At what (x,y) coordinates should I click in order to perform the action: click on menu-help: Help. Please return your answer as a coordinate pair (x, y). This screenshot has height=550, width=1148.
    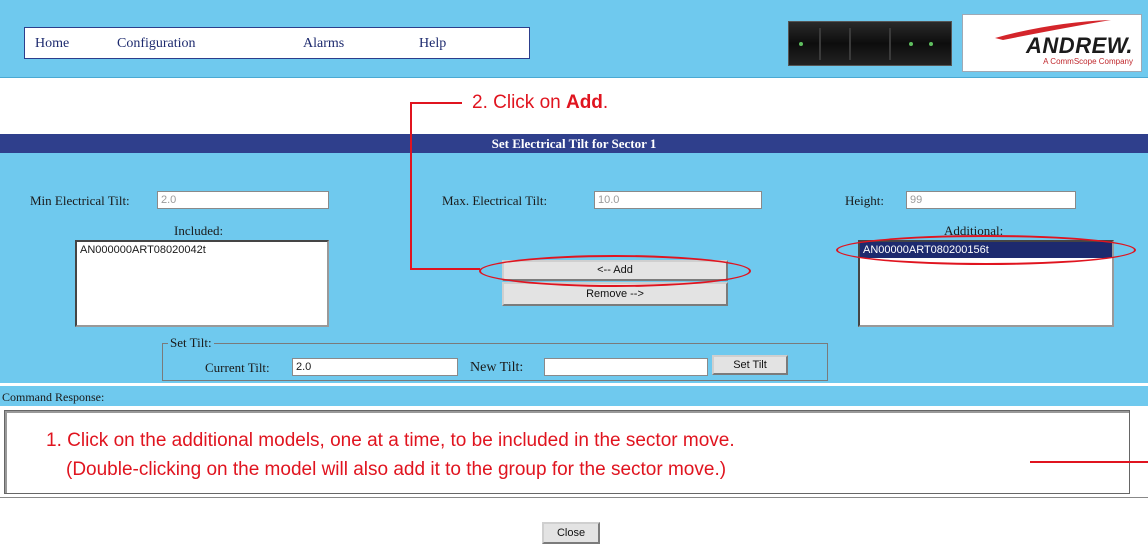
    Looking at the image, I should click on (432, 44).